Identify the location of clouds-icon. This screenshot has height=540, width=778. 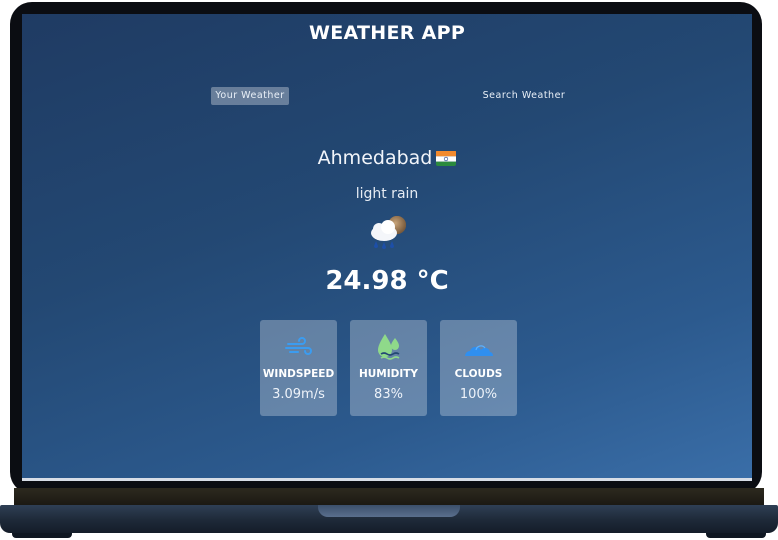
(478, 347).